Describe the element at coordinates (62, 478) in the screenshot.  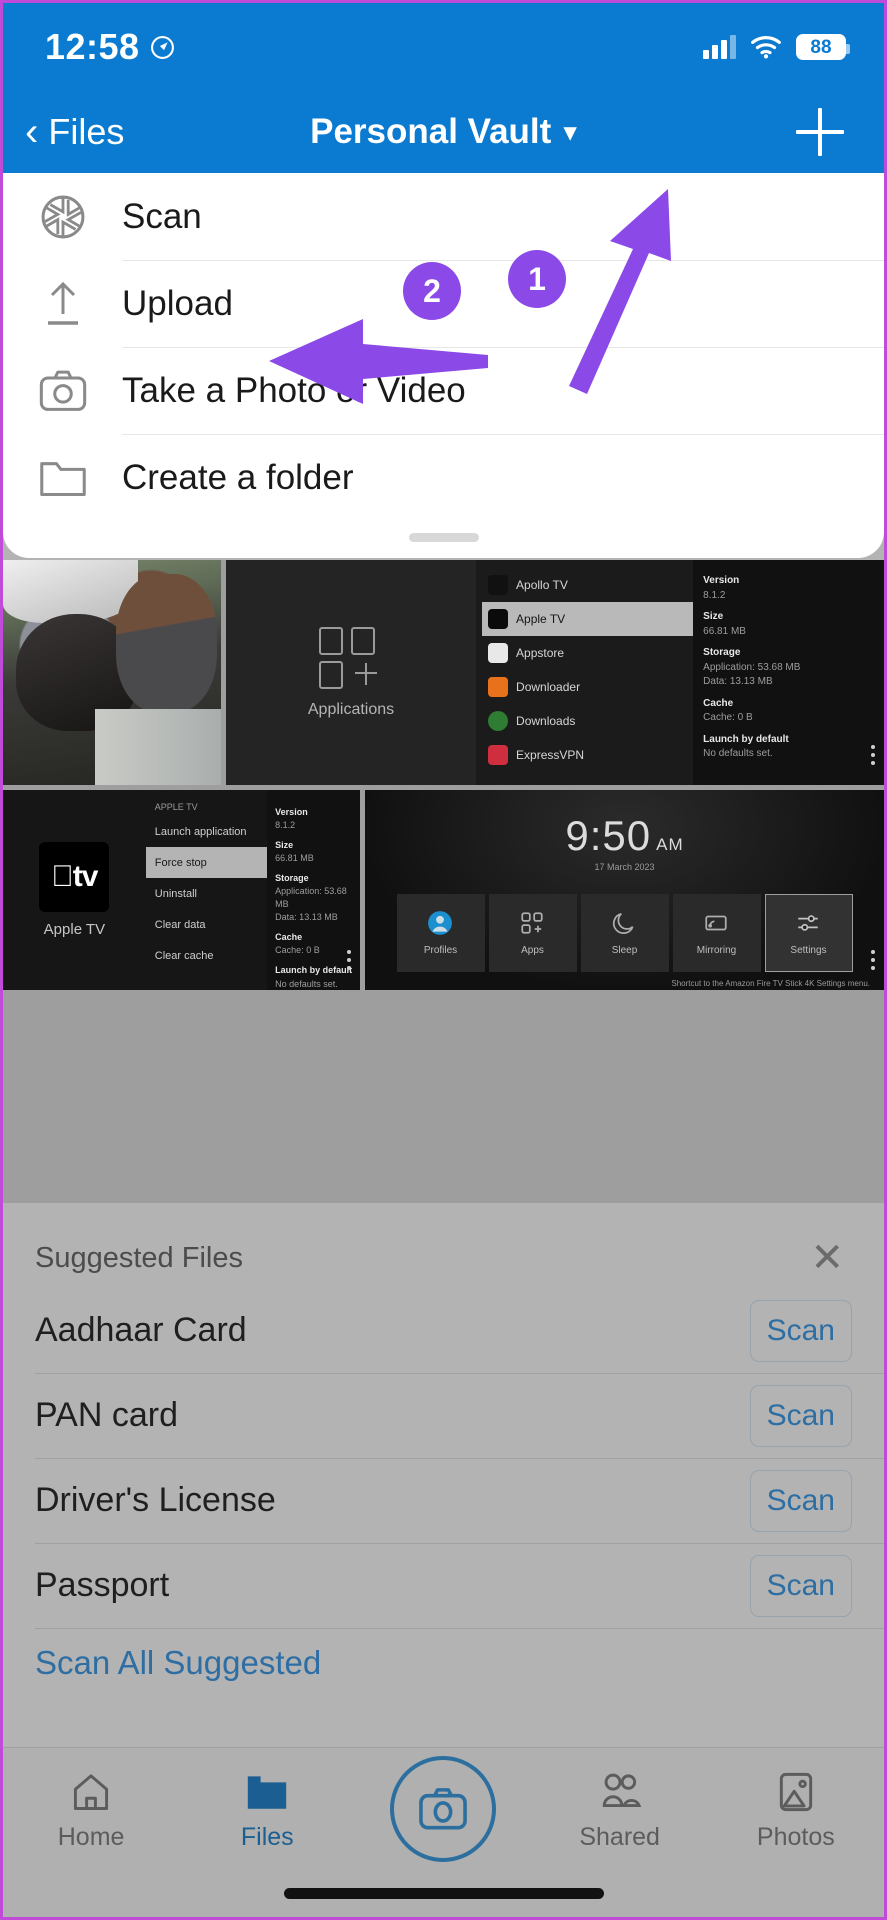
I see `folder-icon` at that location.